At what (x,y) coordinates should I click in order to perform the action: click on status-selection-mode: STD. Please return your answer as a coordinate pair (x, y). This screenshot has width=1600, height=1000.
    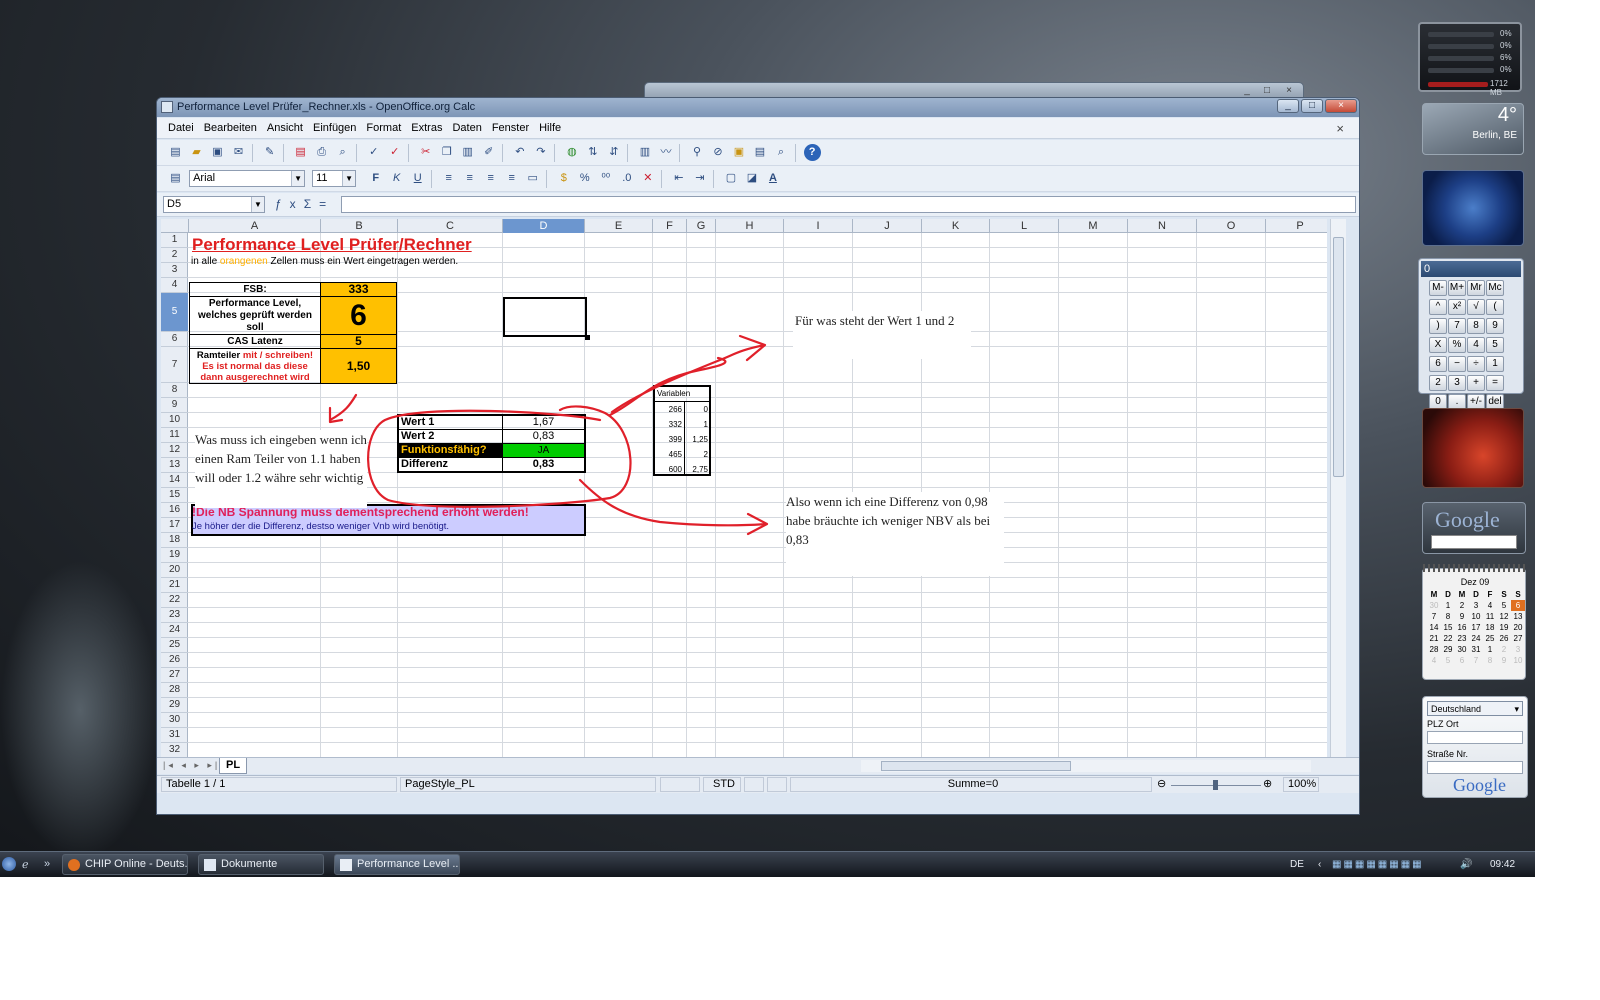
    Looking at the image, I should click on (722, 784).